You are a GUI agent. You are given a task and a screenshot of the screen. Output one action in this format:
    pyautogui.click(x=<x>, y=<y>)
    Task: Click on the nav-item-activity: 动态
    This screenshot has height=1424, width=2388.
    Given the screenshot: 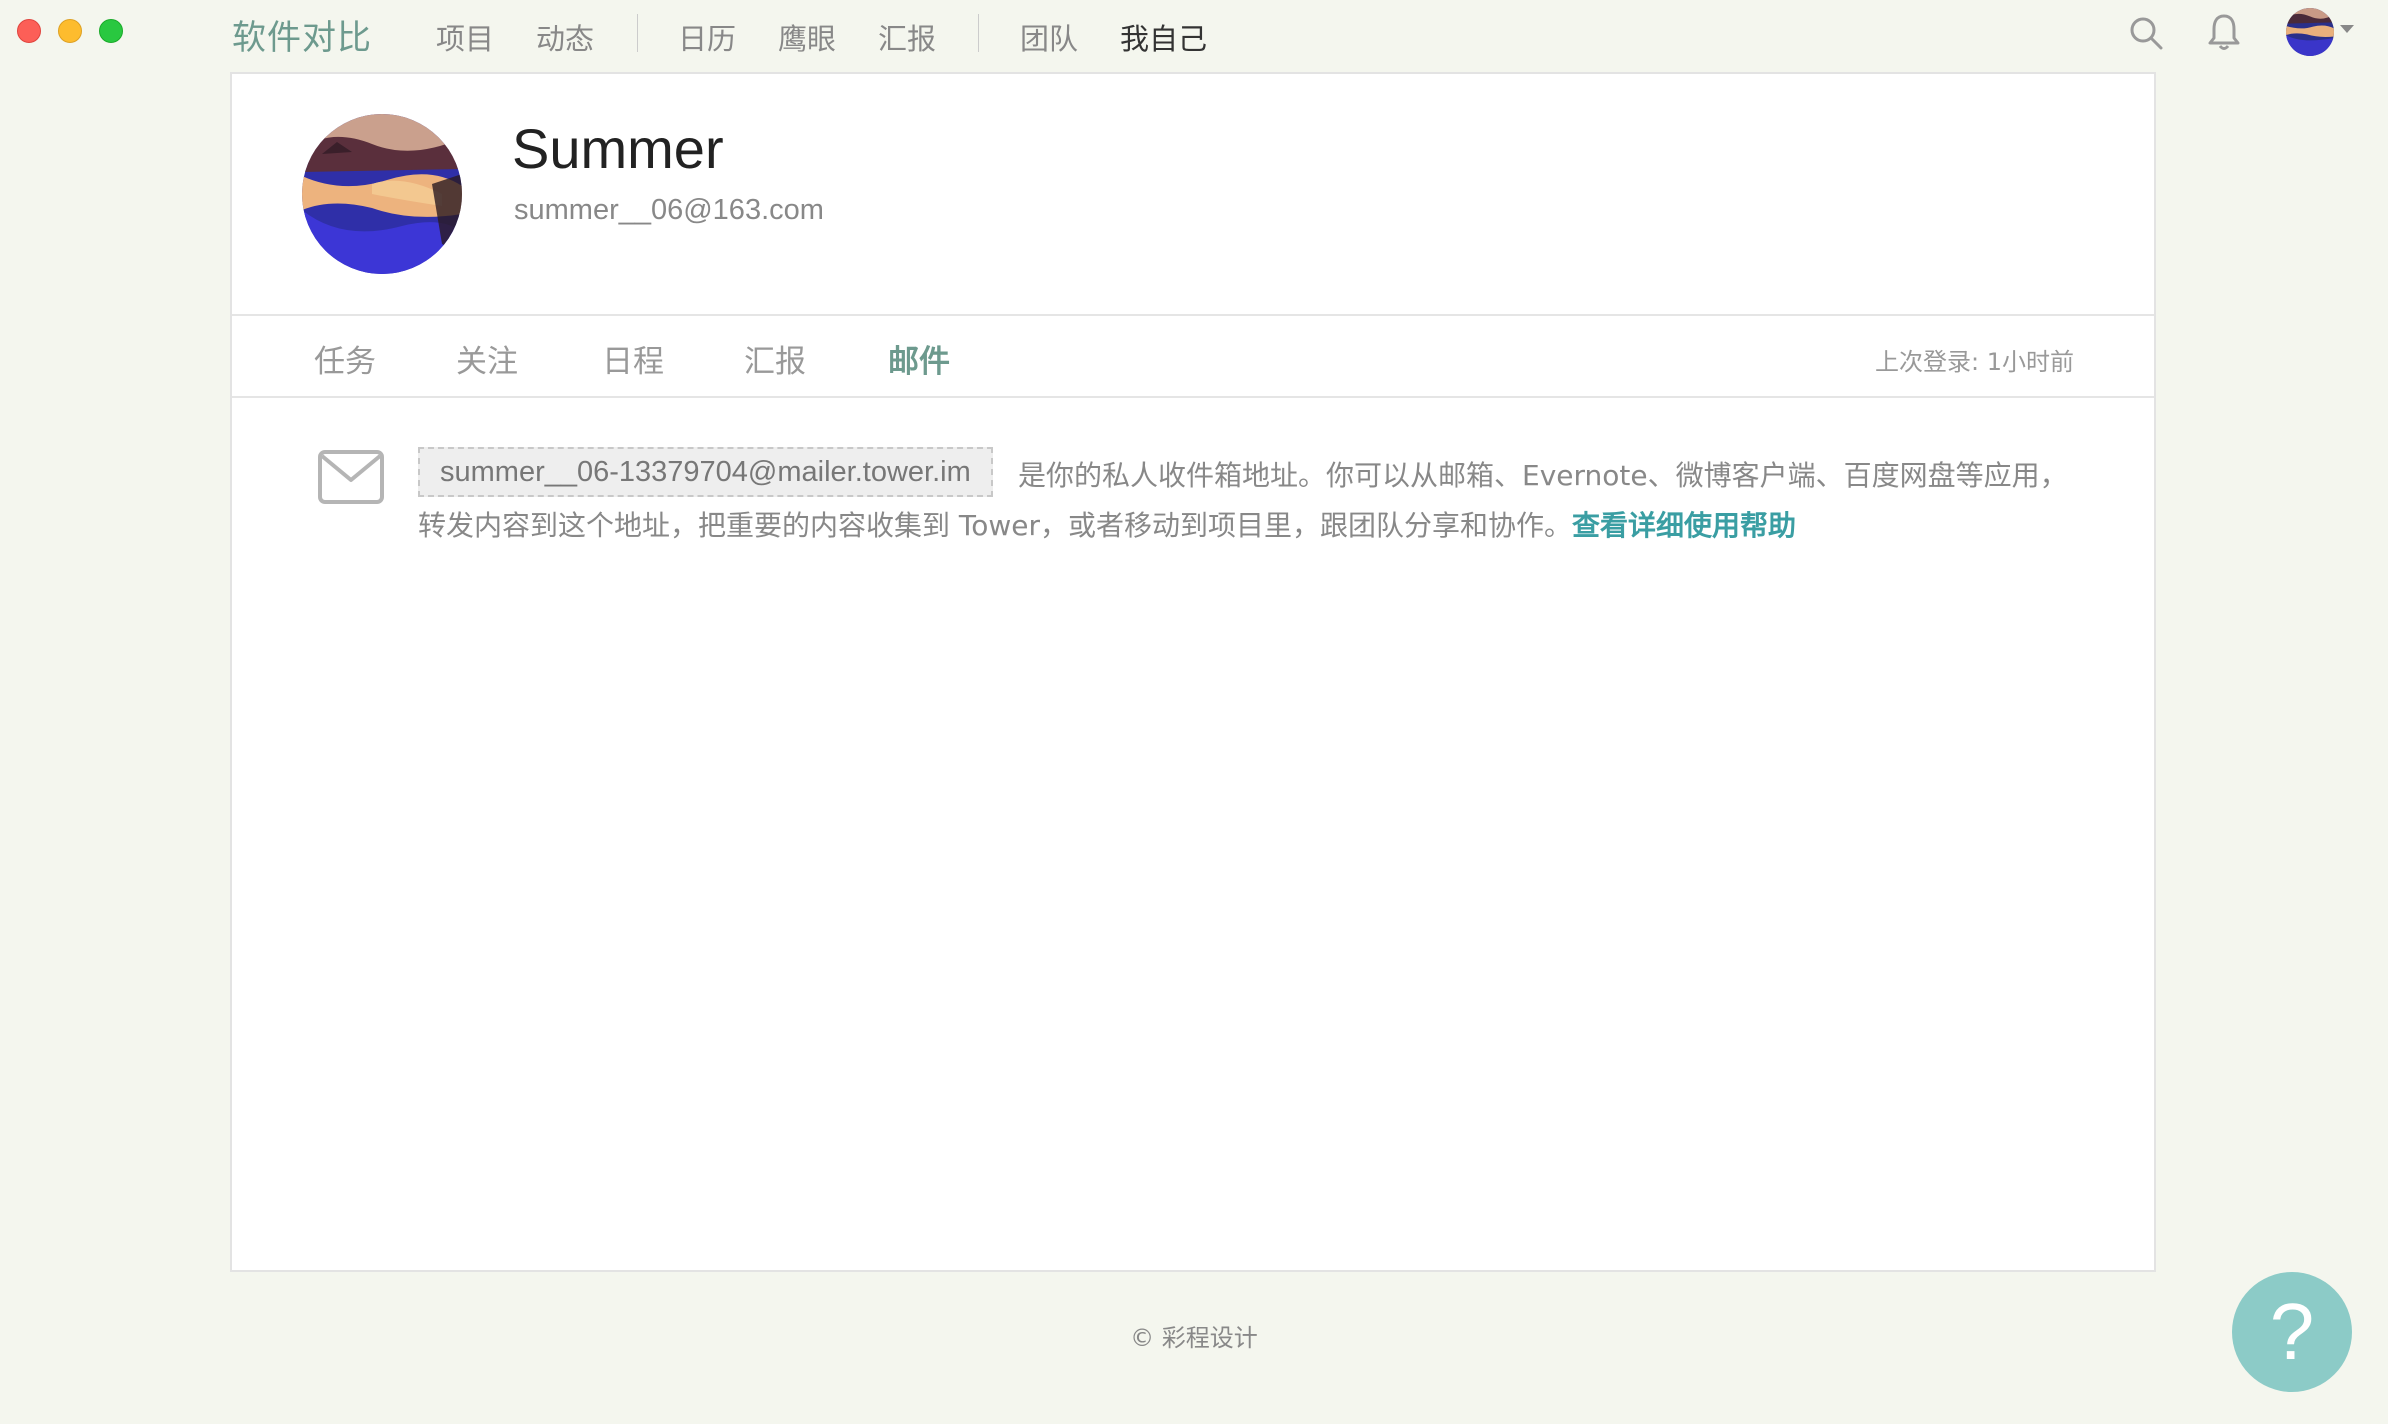 What is the action you would take?
    pyautogui.click(x=565, y=37)
    